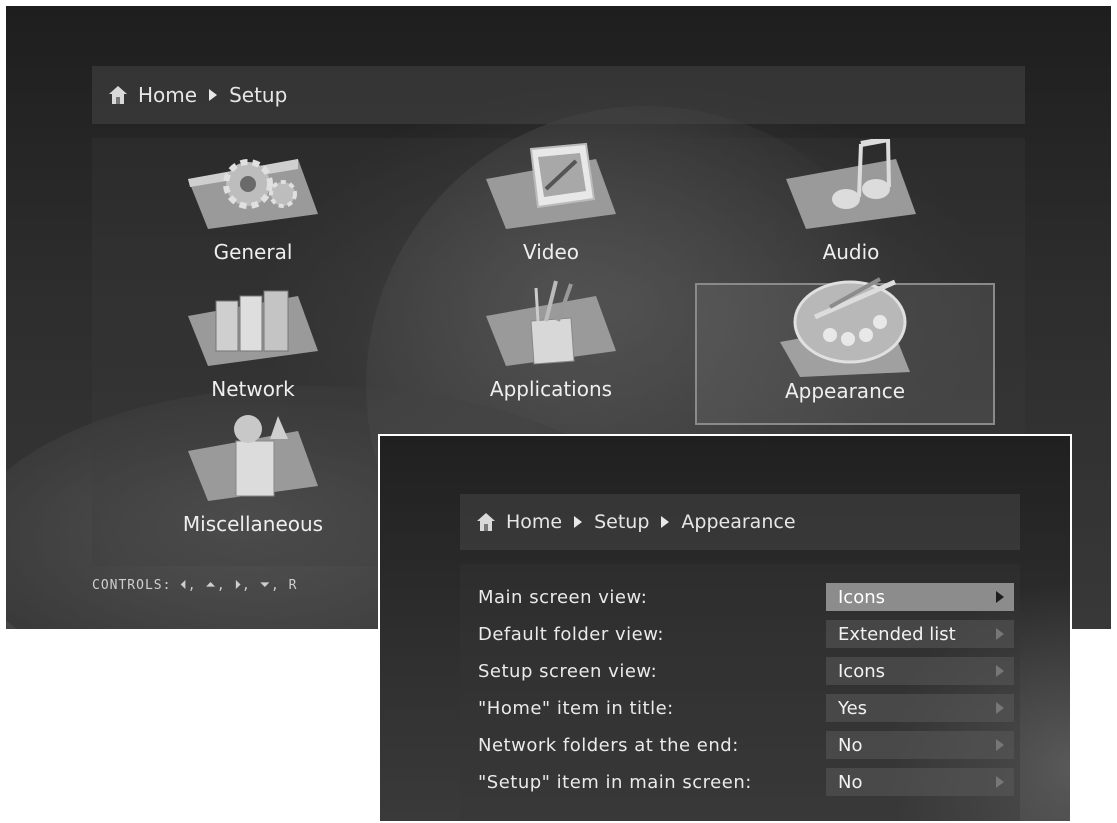 The height and width of the screenshot is (823, 1117). Describe the element at coordinates (748, 597) in the screenshot. I see `setting-main-screen-view: Main screen view: Icons` at that location.